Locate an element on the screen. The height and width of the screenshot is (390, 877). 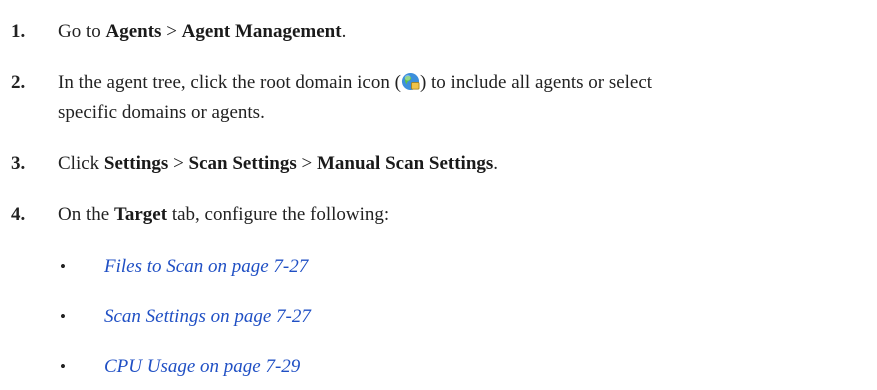
menu-agents: Agents is located at coordinates (133, 31).